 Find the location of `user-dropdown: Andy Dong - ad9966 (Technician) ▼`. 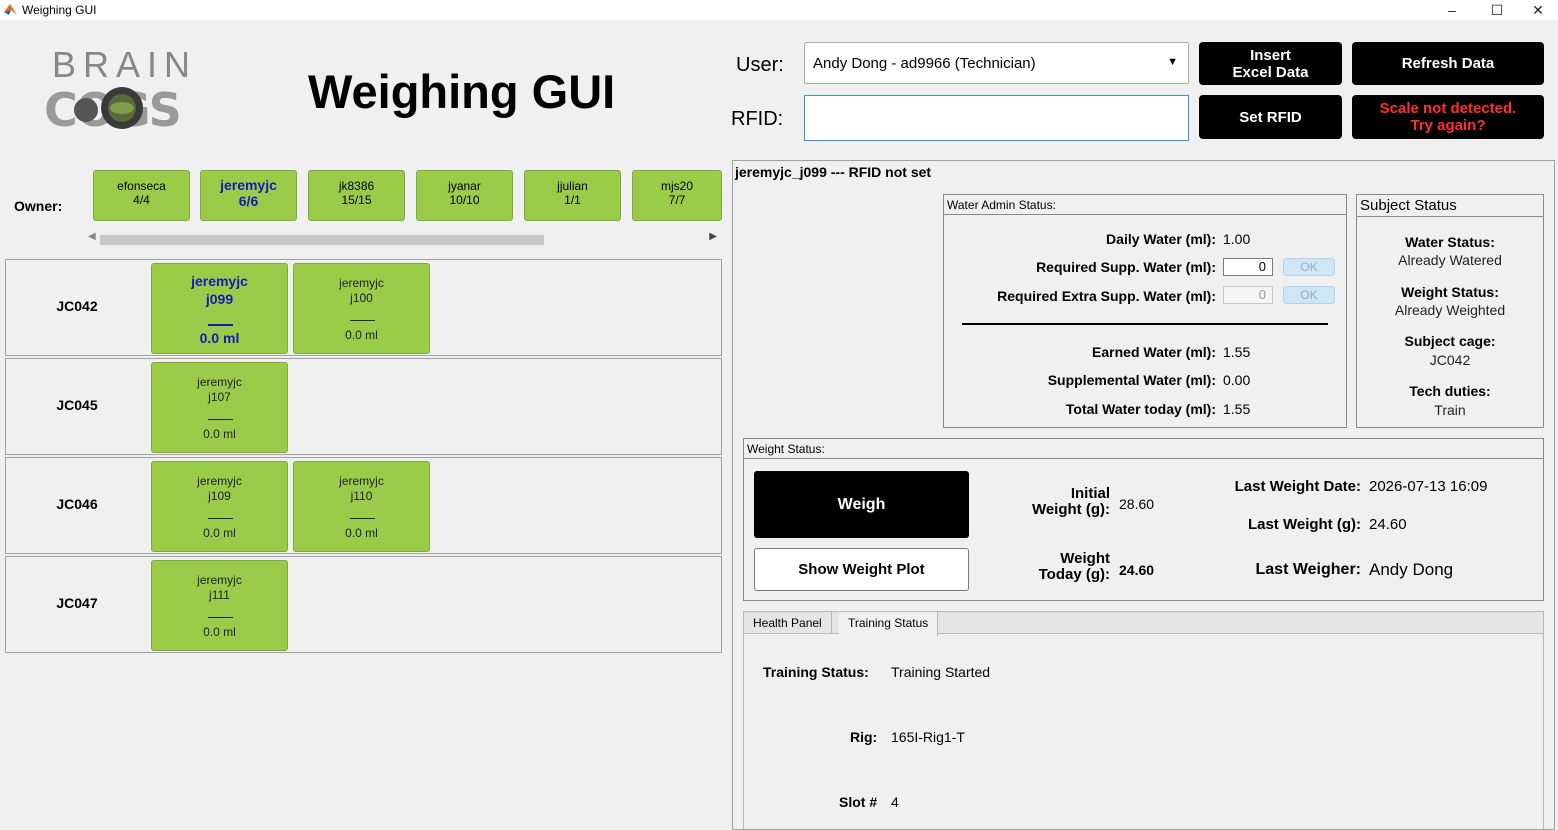

user-dropdown: Andy Dong - ad9966 (Technician) ▼ is located at coordinates (996, 63).